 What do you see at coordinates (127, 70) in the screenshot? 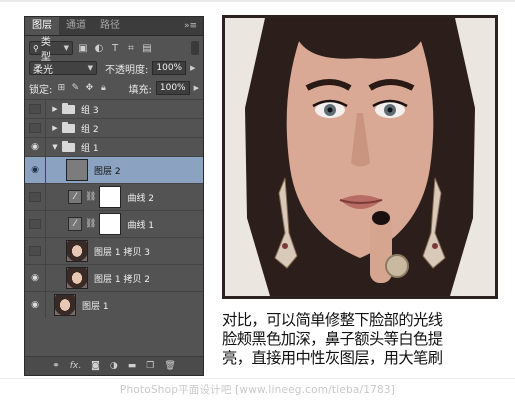
I see `opacity-label: 不透明度:` at bounding box center [127, 70].